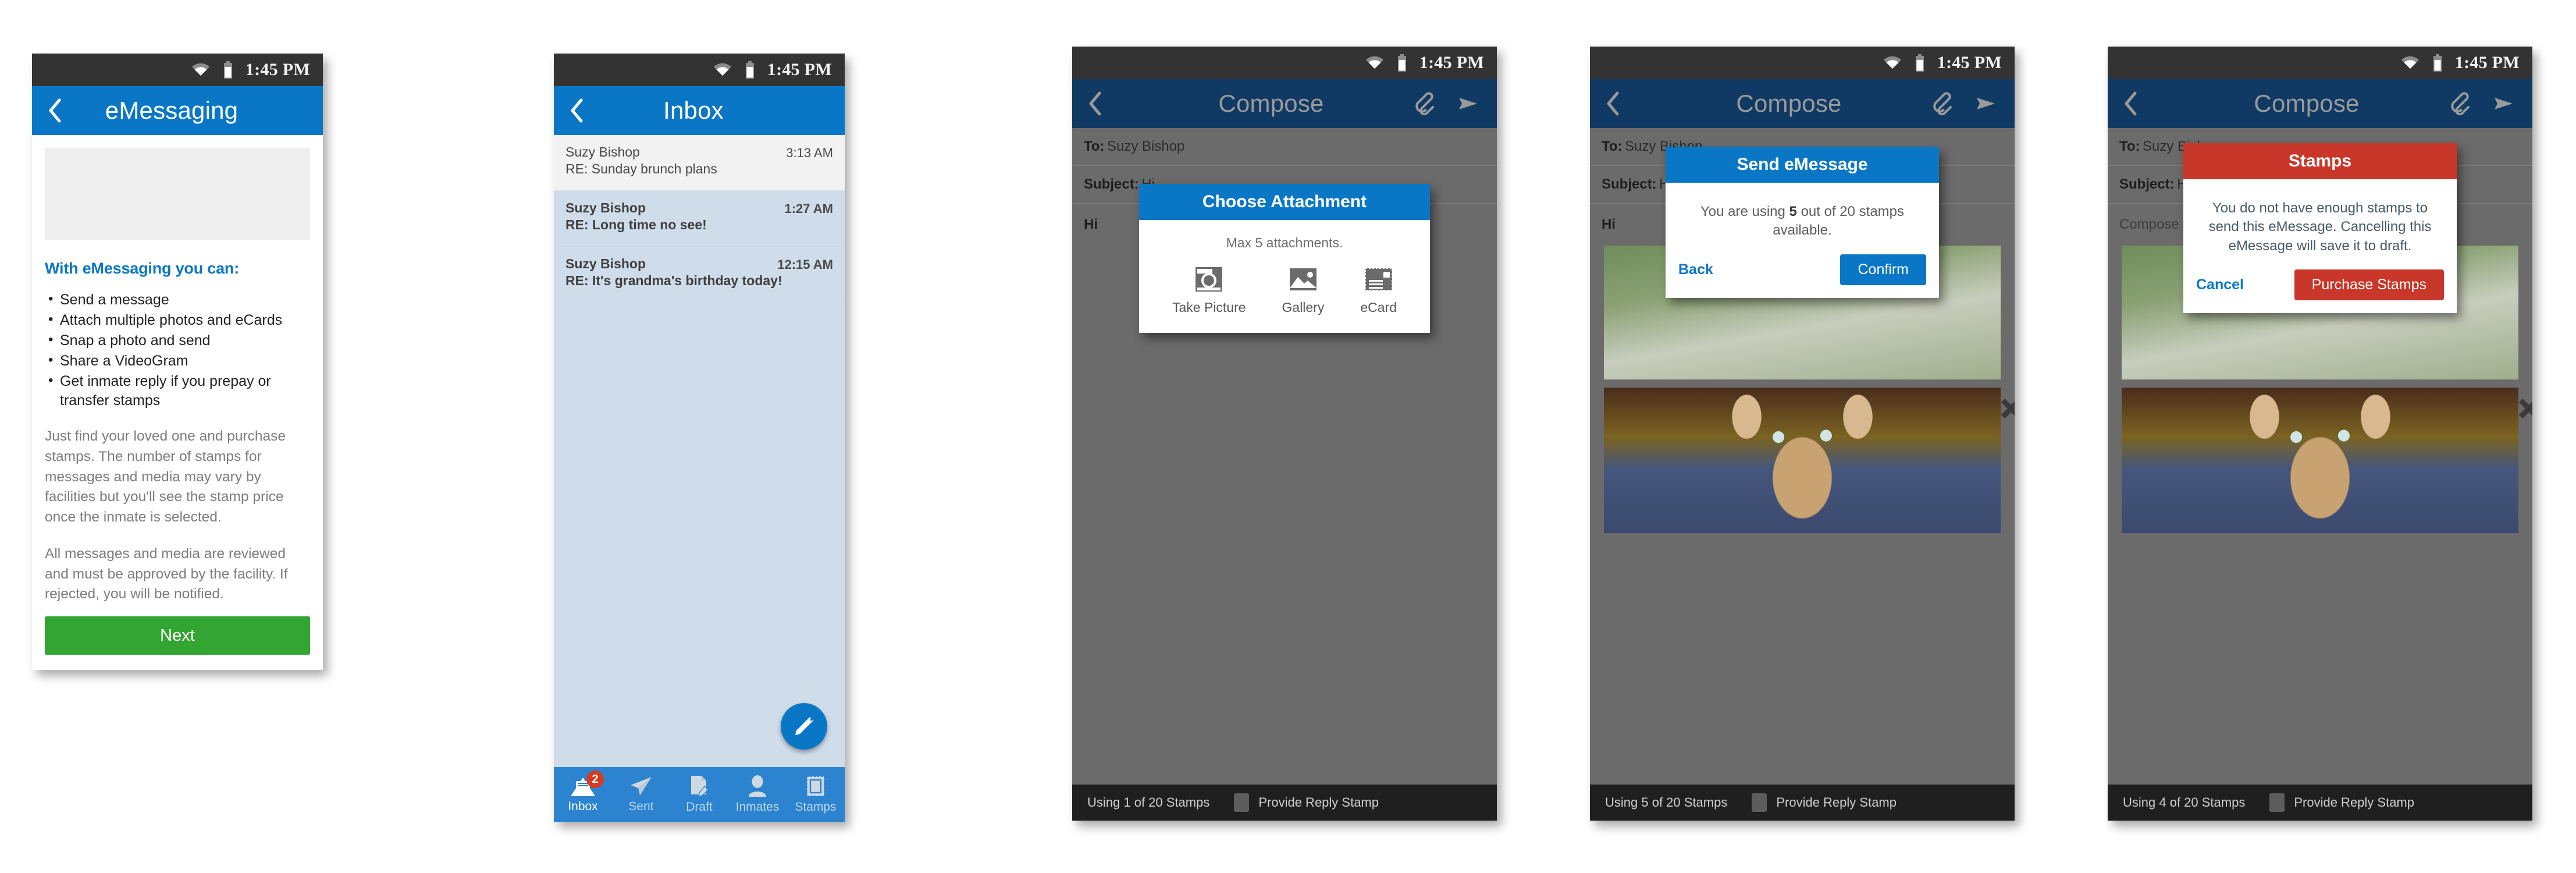 This screenshot has width=2576, height=873. Describe the element at coordinates (700, 786) in the screenshot. I see `document-pencil-icon` at that location.